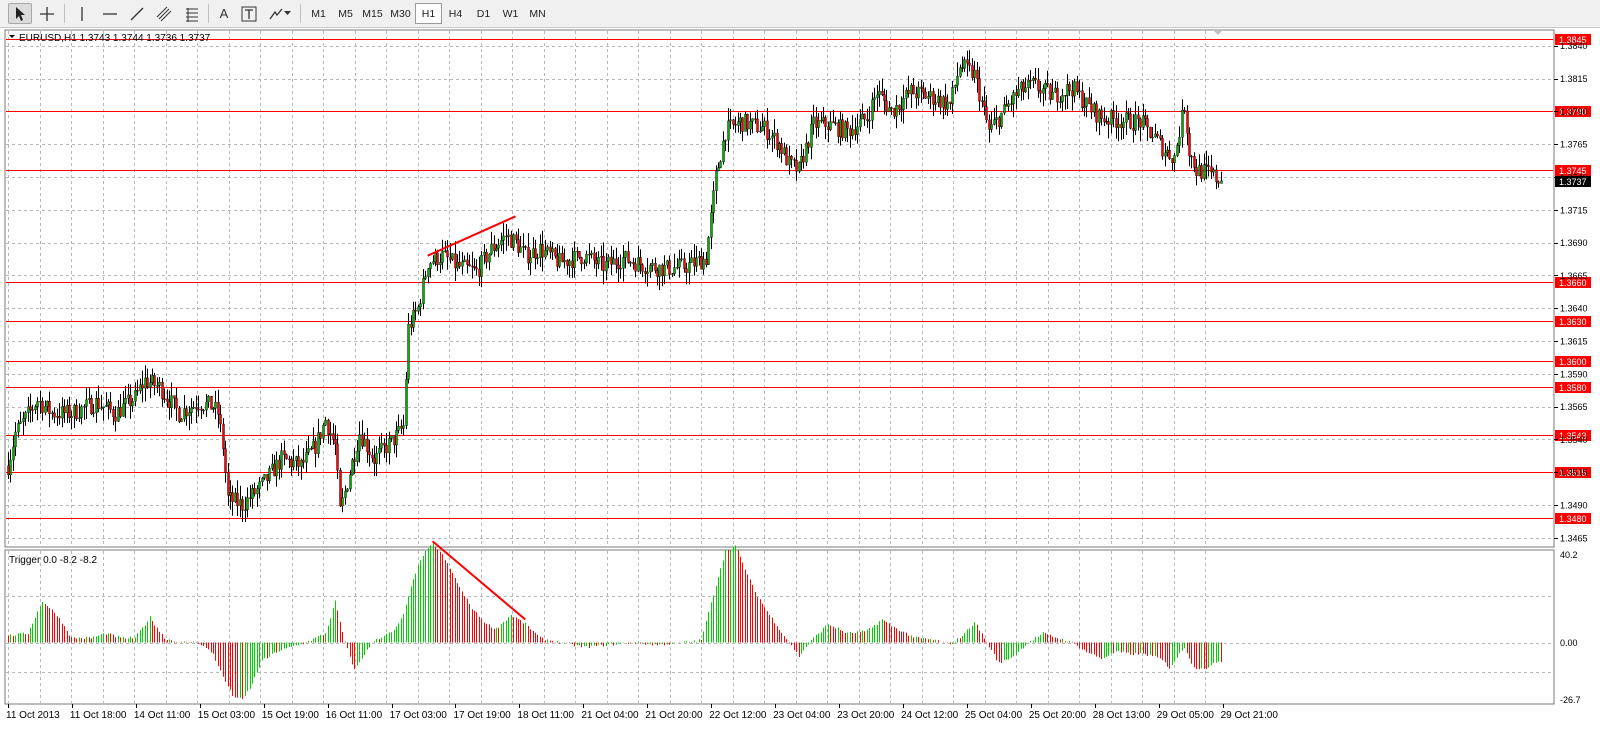 The image size is (1600, 730). What do you see at coordinates (1570, 700) in the screenshot?
I see `indicator-axis-label: -26.7` at bounding box center [1570, 700].